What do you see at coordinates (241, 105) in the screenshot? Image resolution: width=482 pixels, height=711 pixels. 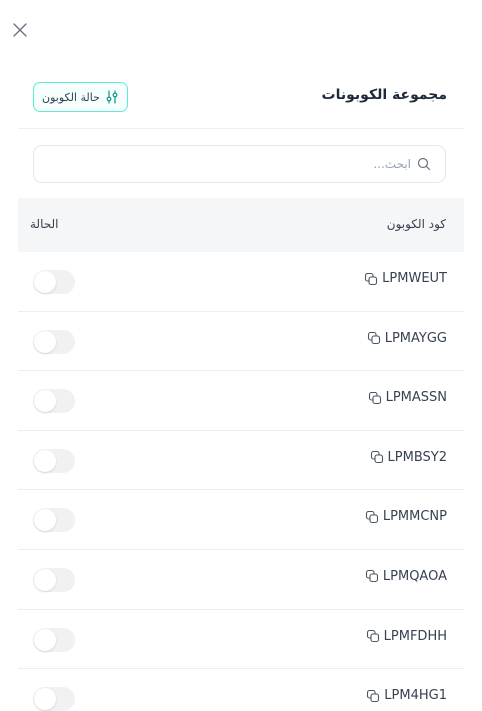 I see `drawer-header: مجموعة الكوبونات حالة الكوبون` at bounding box center [241, 105].